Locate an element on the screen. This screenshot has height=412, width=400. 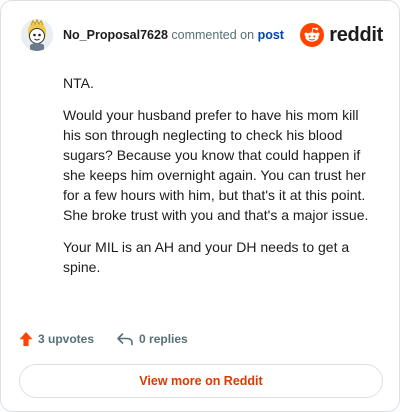
comment-footer: 3 upvotes 0 replies is located at coordinates (103, 339).